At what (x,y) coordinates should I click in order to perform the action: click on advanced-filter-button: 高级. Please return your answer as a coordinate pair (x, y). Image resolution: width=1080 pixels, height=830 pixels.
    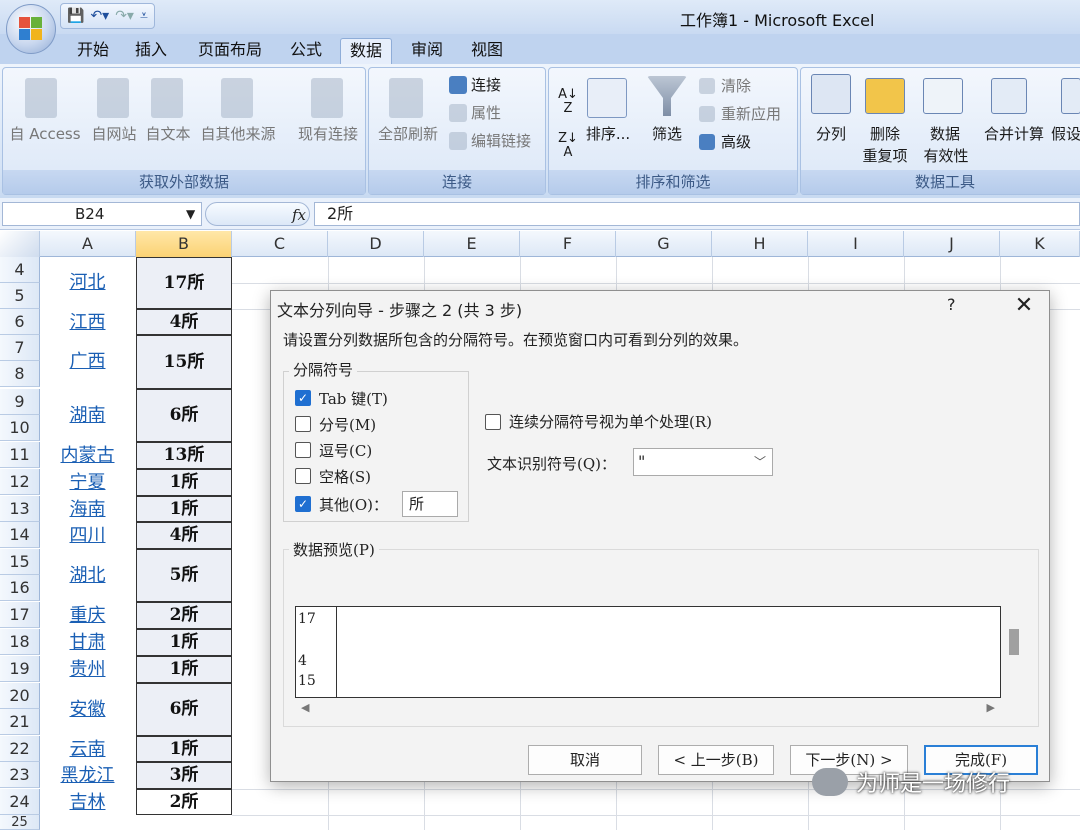
    Looking at the image, I should click on (736, 142).